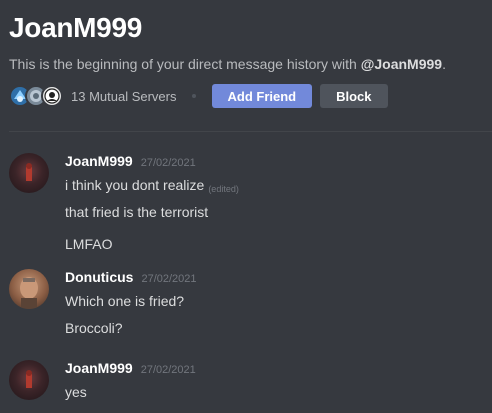  What do you see at coordinates (94, 328) in the screenshot?
I see `message-text: Broccoli?` at bounding box center [94, 328].